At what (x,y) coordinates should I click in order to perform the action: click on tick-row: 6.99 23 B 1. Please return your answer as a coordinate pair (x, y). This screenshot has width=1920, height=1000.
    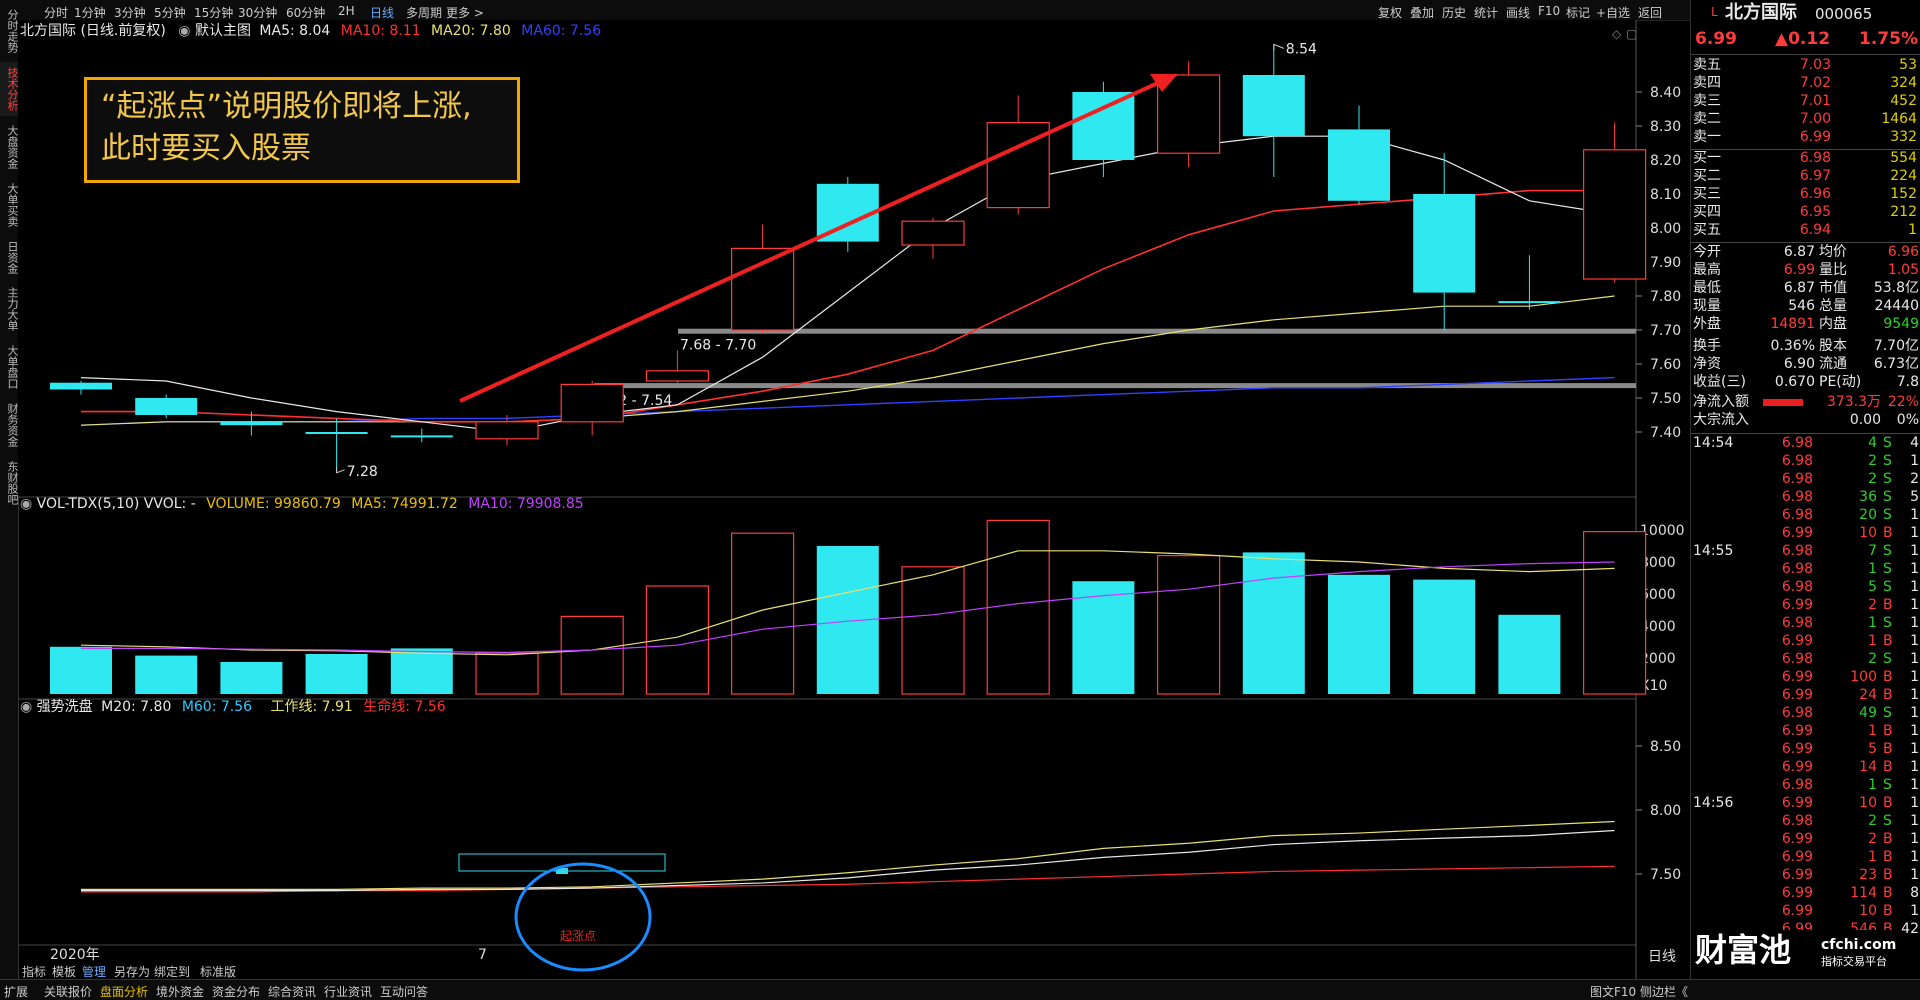
    Looking at the image, I should click on (1805, 877).